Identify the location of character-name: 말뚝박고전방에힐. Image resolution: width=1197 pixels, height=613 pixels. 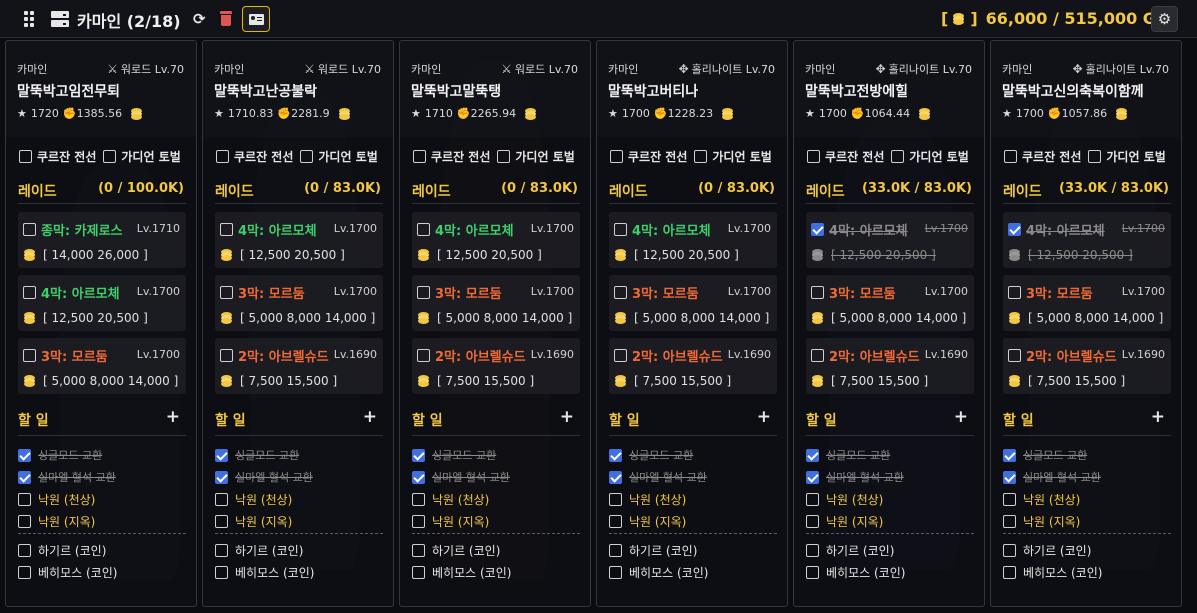
(856, 91).